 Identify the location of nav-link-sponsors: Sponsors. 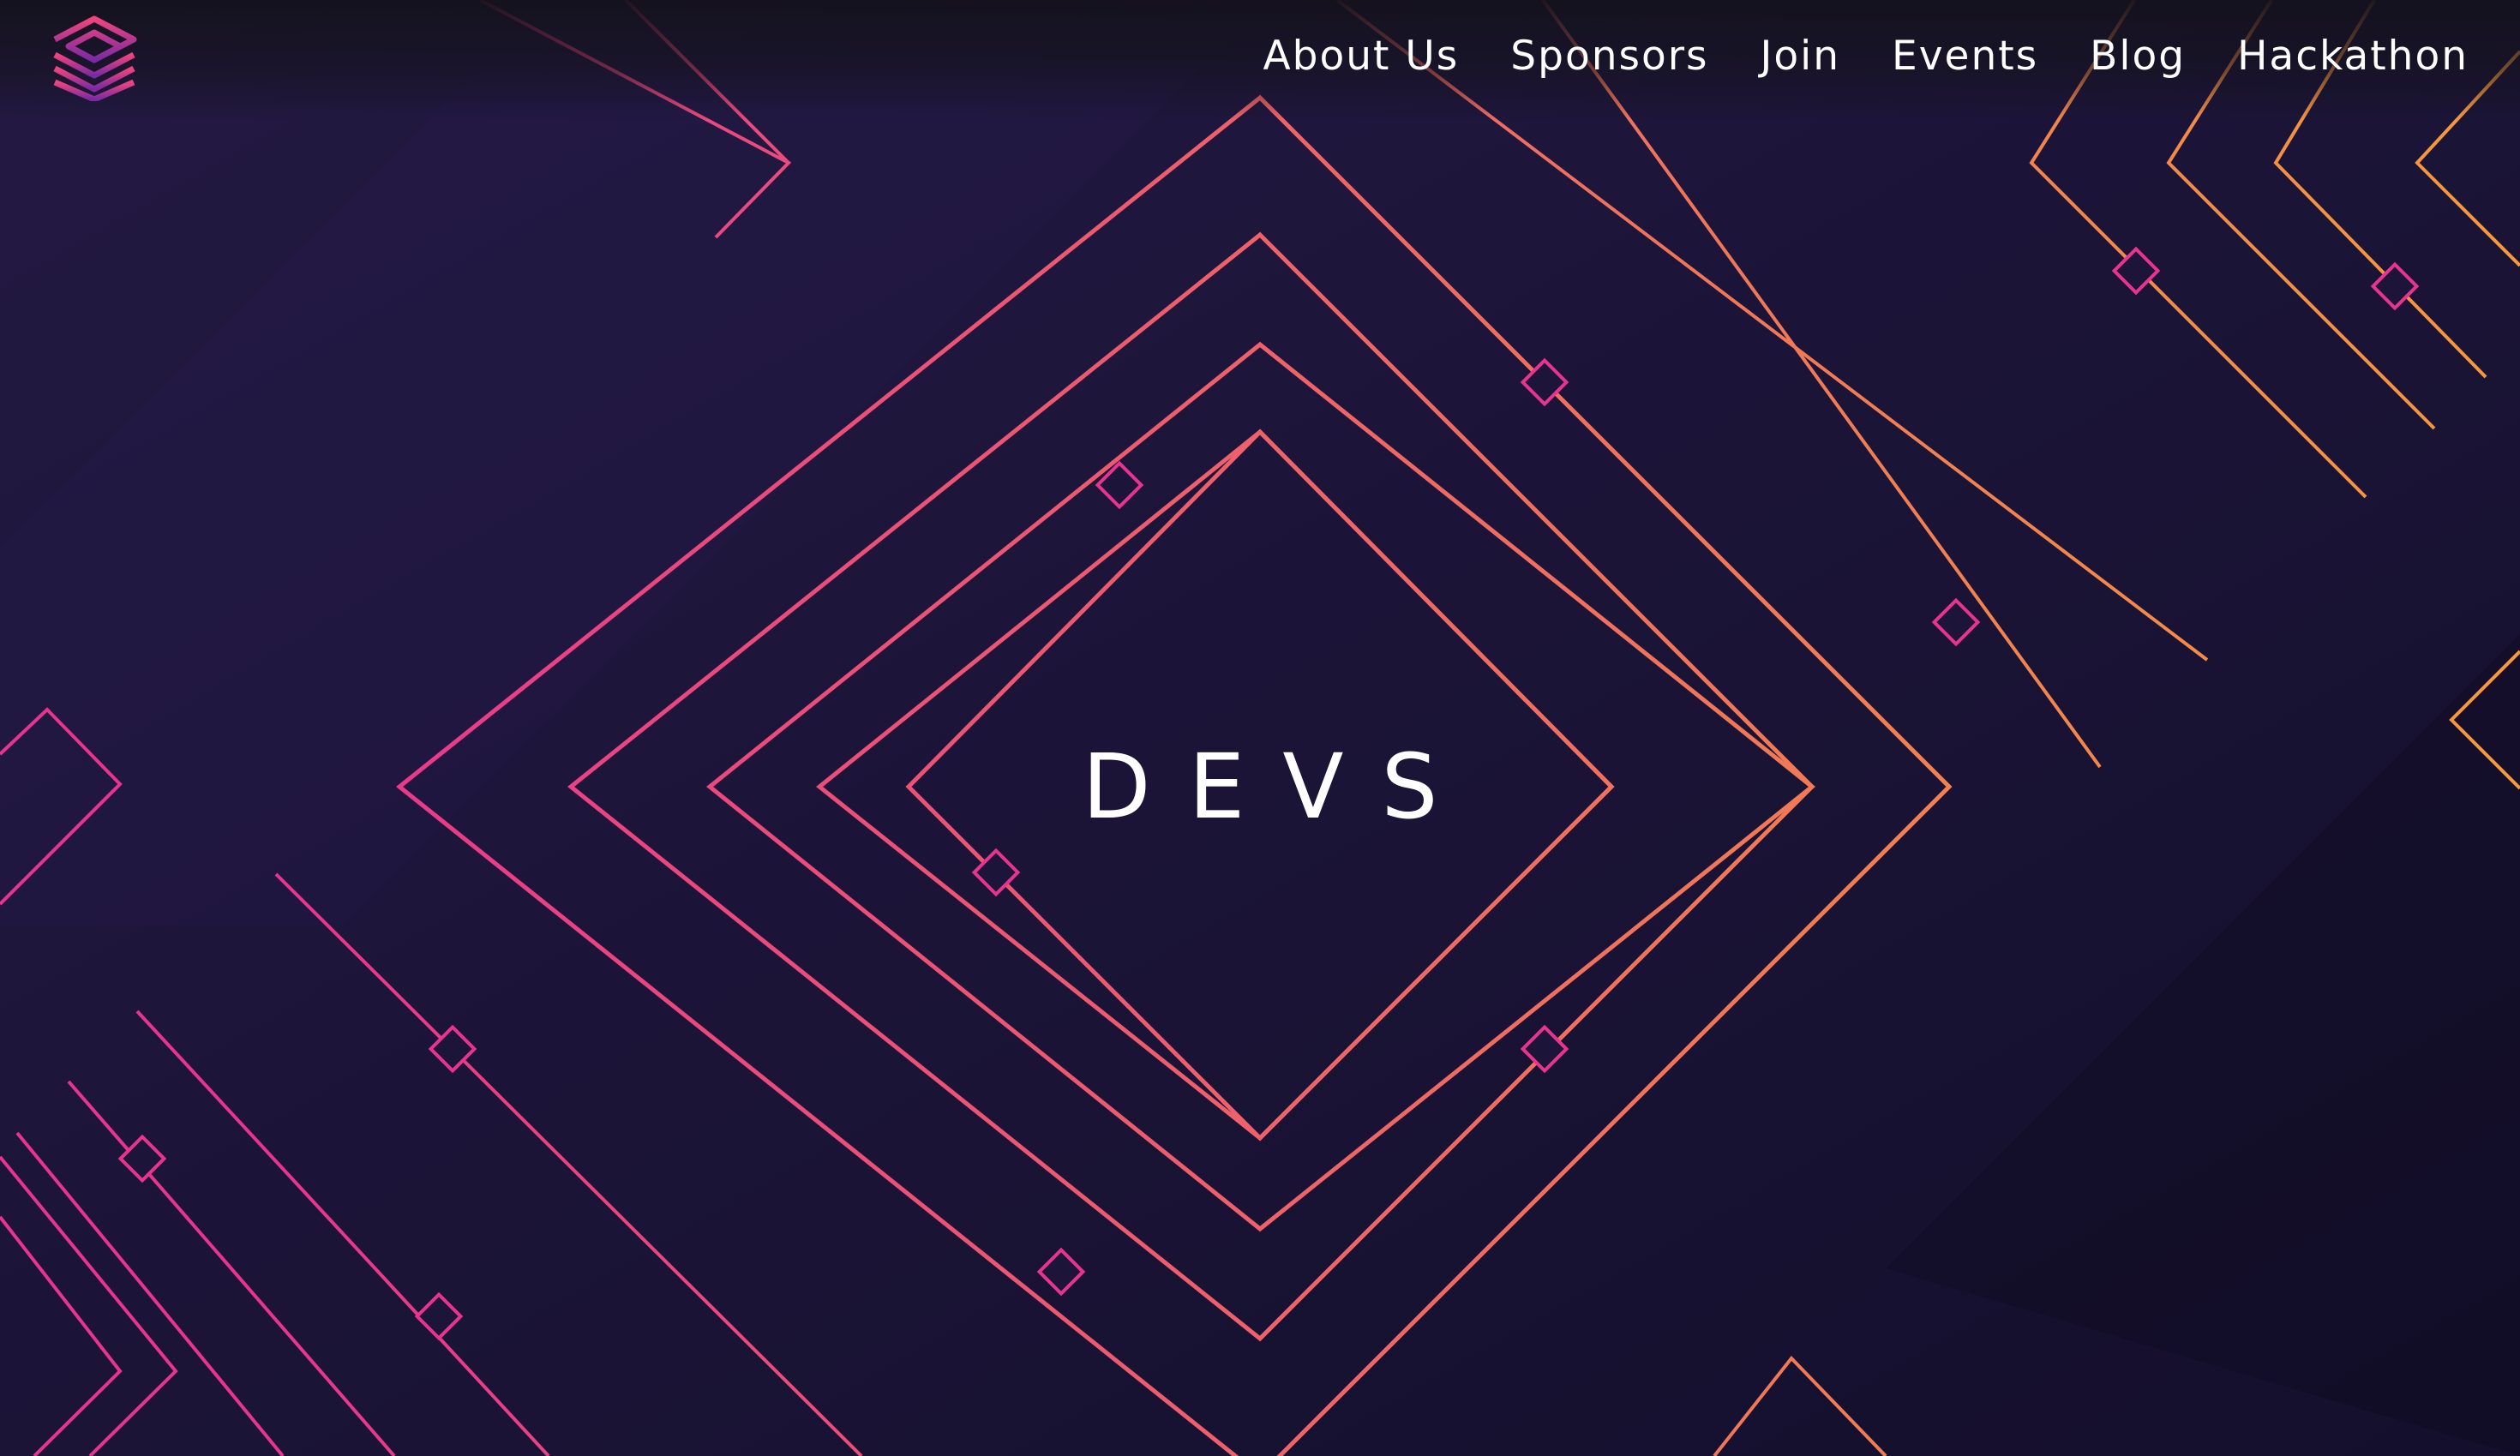
(1609, 56).